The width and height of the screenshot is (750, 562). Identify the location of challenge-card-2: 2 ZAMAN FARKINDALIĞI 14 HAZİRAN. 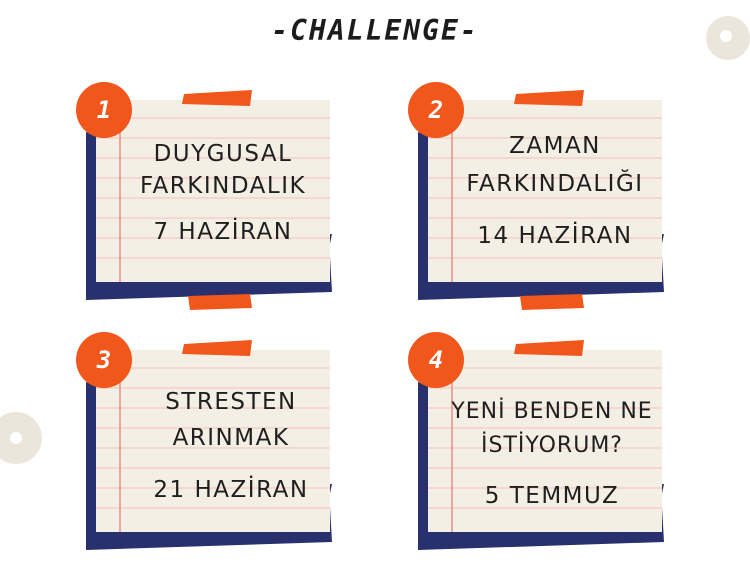
(544, 197).